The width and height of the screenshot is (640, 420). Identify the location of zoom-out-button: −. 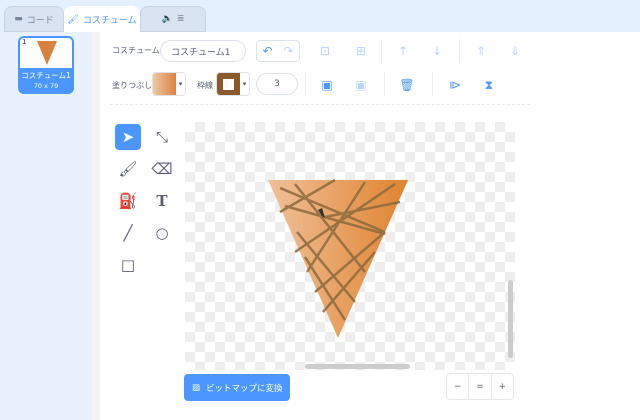
(458, 386).